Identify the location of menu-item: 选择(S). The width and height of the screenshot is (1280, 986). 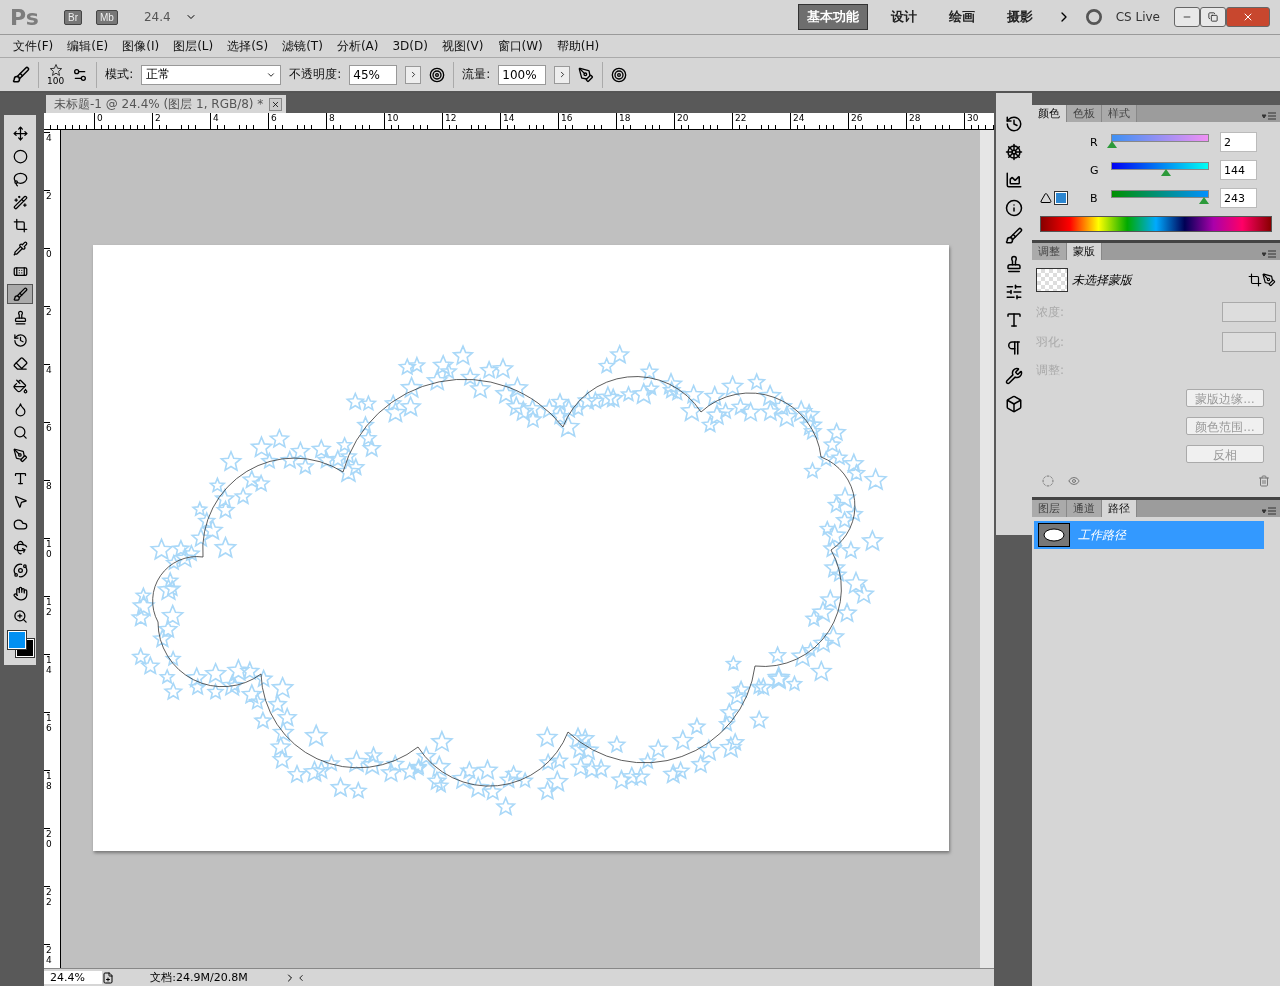
(248, 46).